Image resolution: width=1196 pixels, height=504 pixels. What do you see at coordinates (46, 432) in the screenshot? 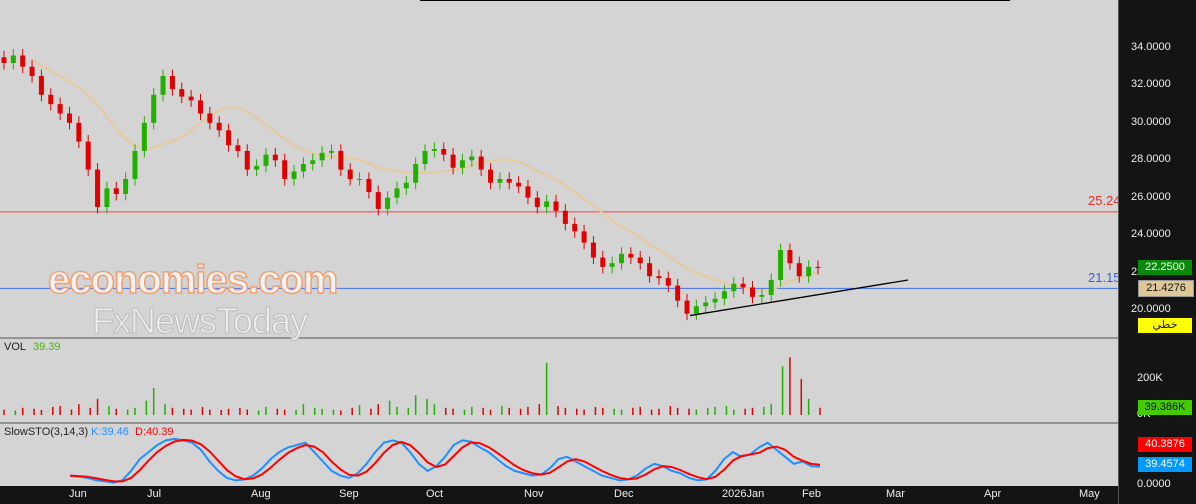
I see `stoch-title: SlowSTO(3,14,3)` at bounding box center [46, 432].